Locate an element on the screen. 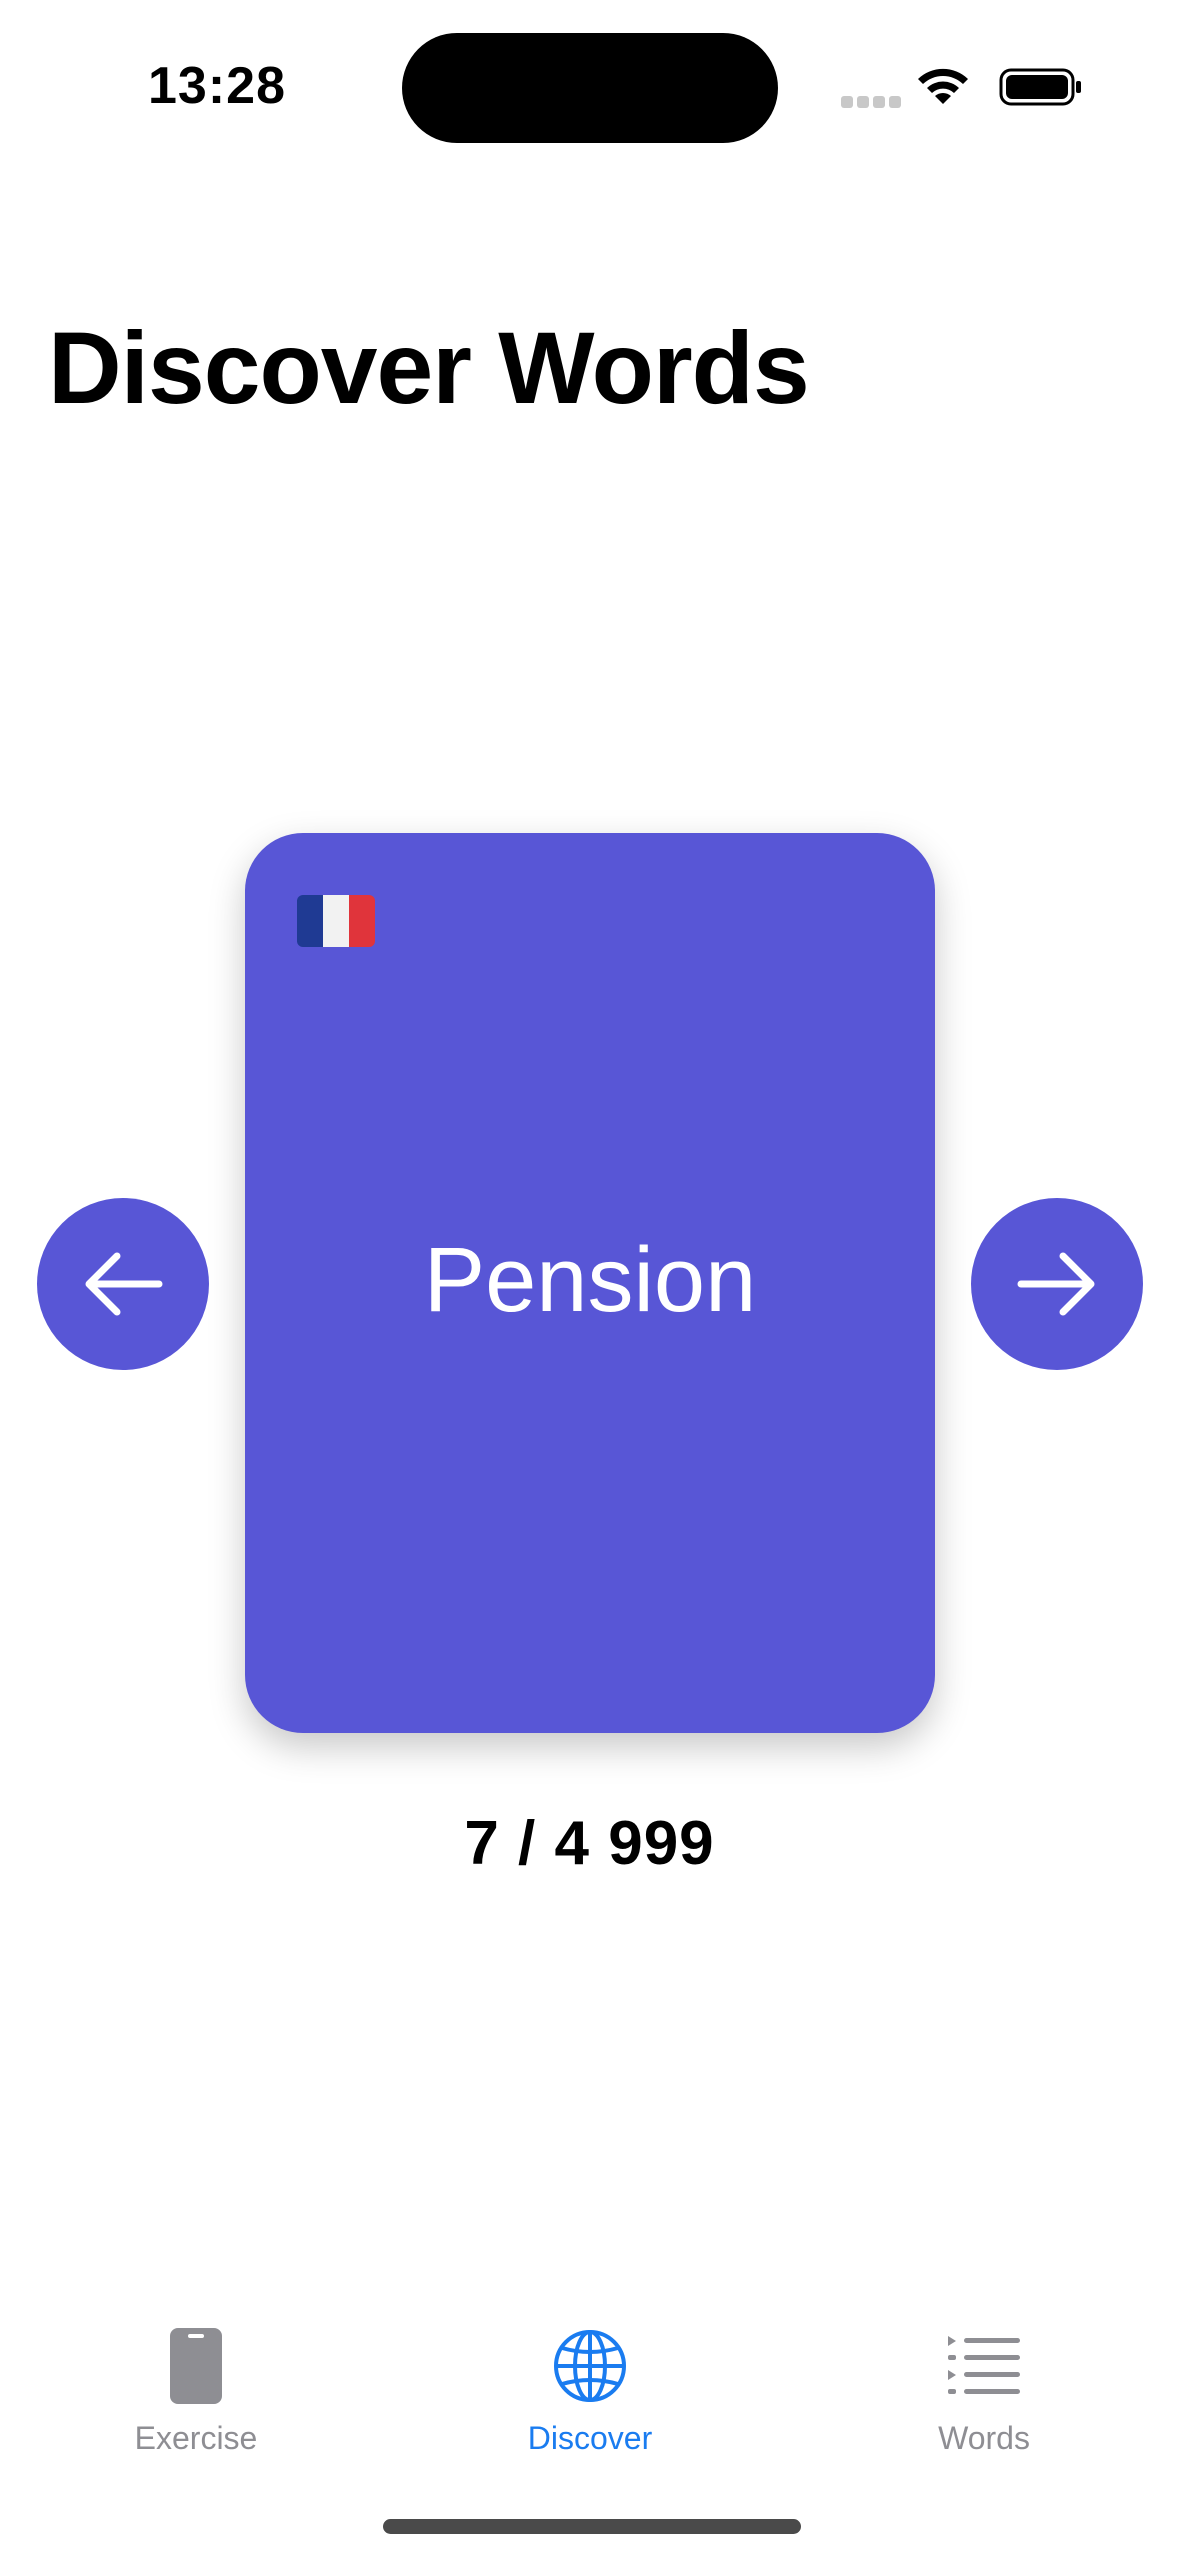  previous-button is located at coordinates (123, 1284).